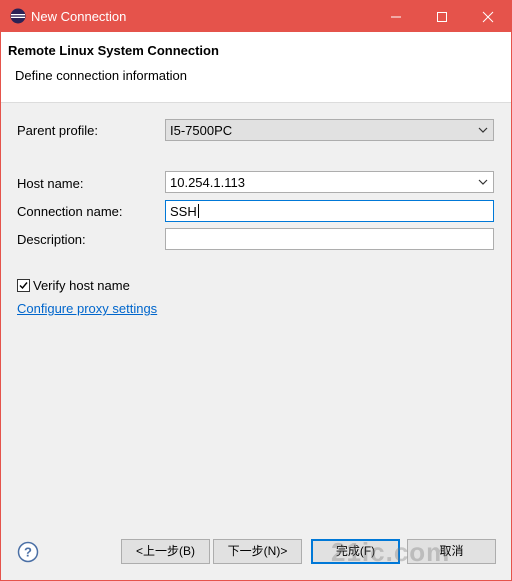 The image size is (512, 581). I want to click on maximize-icon, so click(442, 17).